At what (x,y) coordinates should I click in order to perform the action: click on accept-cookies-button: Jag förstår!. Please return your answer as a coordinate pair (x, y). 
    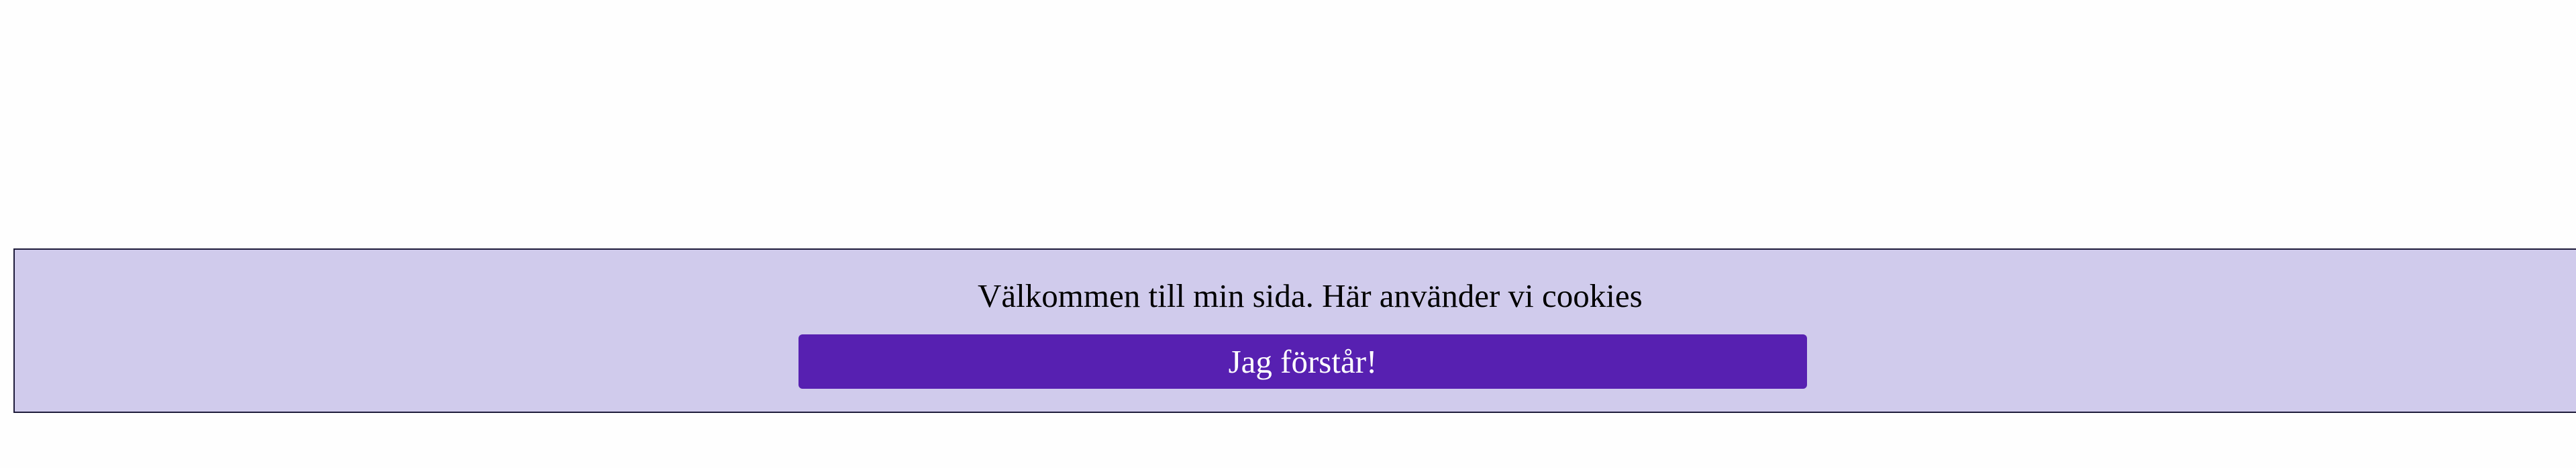
    Looking at the image, I should click on (1302, 362).